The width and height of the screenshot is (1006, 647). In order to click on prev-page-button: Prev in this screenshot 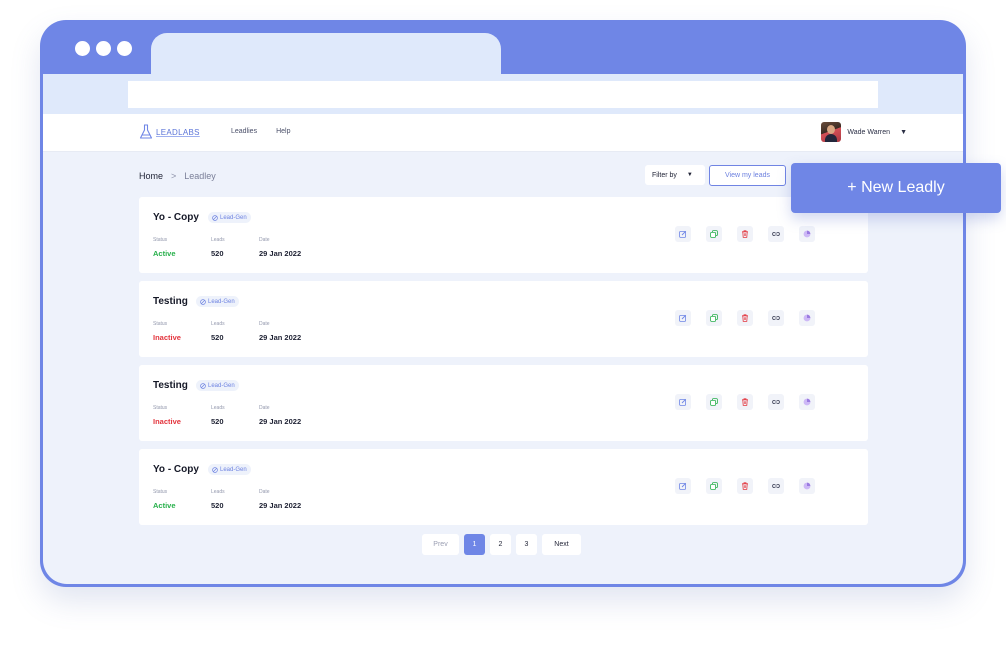, I will do `click(440, 544)`.